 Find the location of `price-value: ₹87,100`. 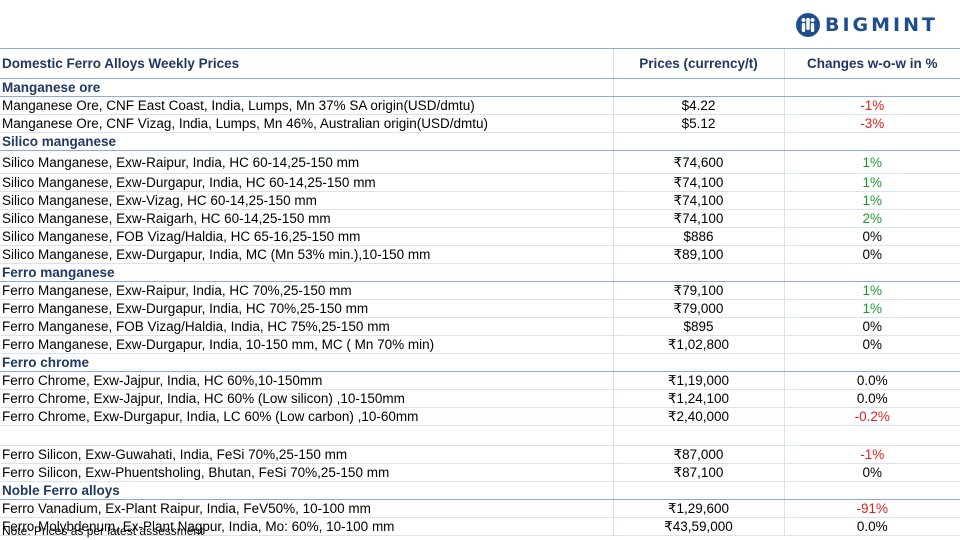

price-value: ₹87,100 is located at coordinates (698, 472).